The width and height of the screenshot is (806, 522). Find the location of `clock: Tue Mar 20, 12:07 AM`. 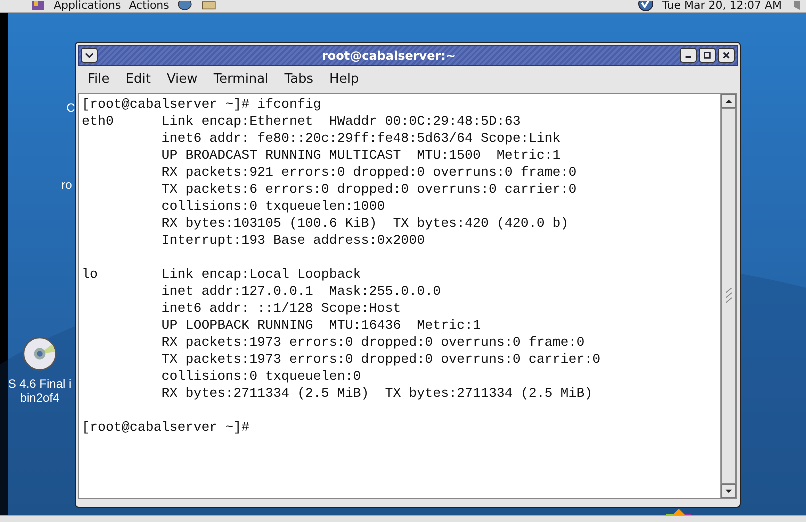

clock: Tue Mar 20, 12:07 AM is located at coordinates (722, 6).